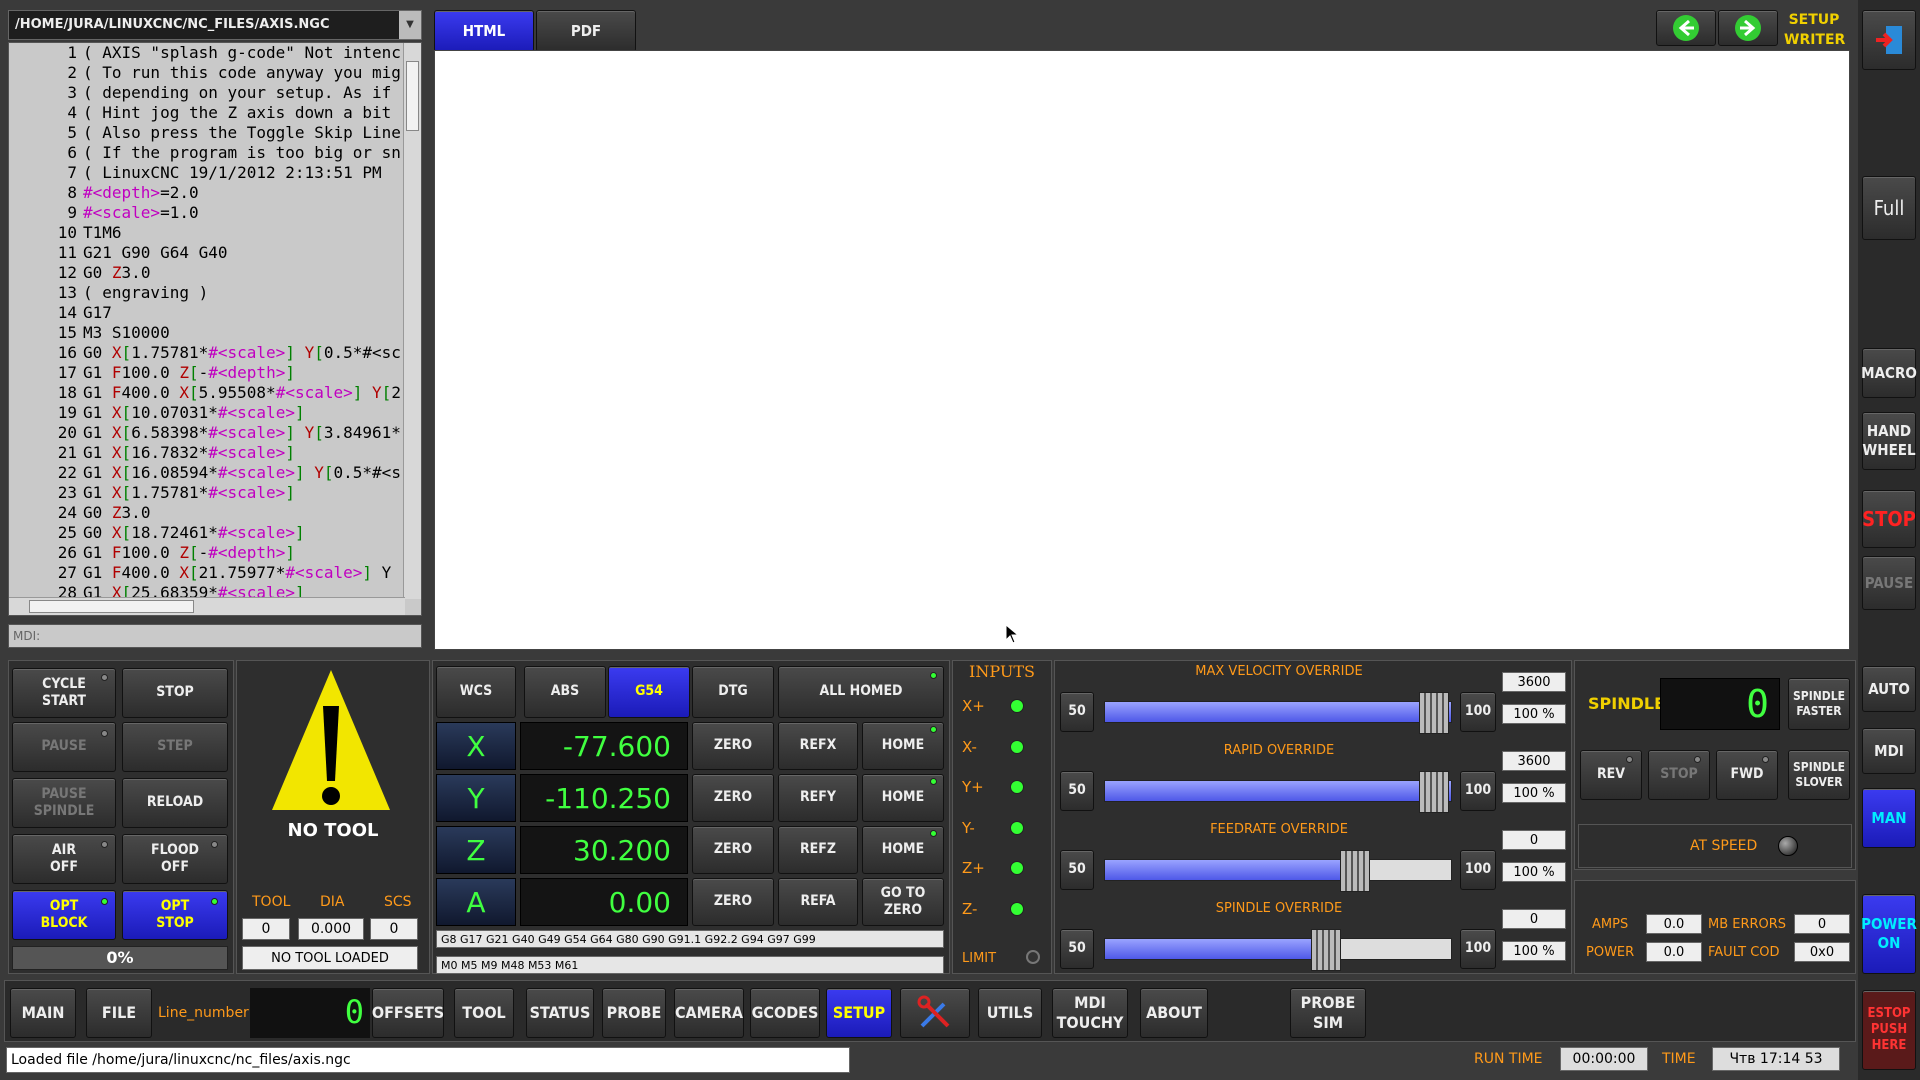 Image resolution: width=1920 pixels, height=1080 pixels. What do you see at coordinates (214, 844) in the screenshot?
I see `flood-led` at bounding box center [214, 844].